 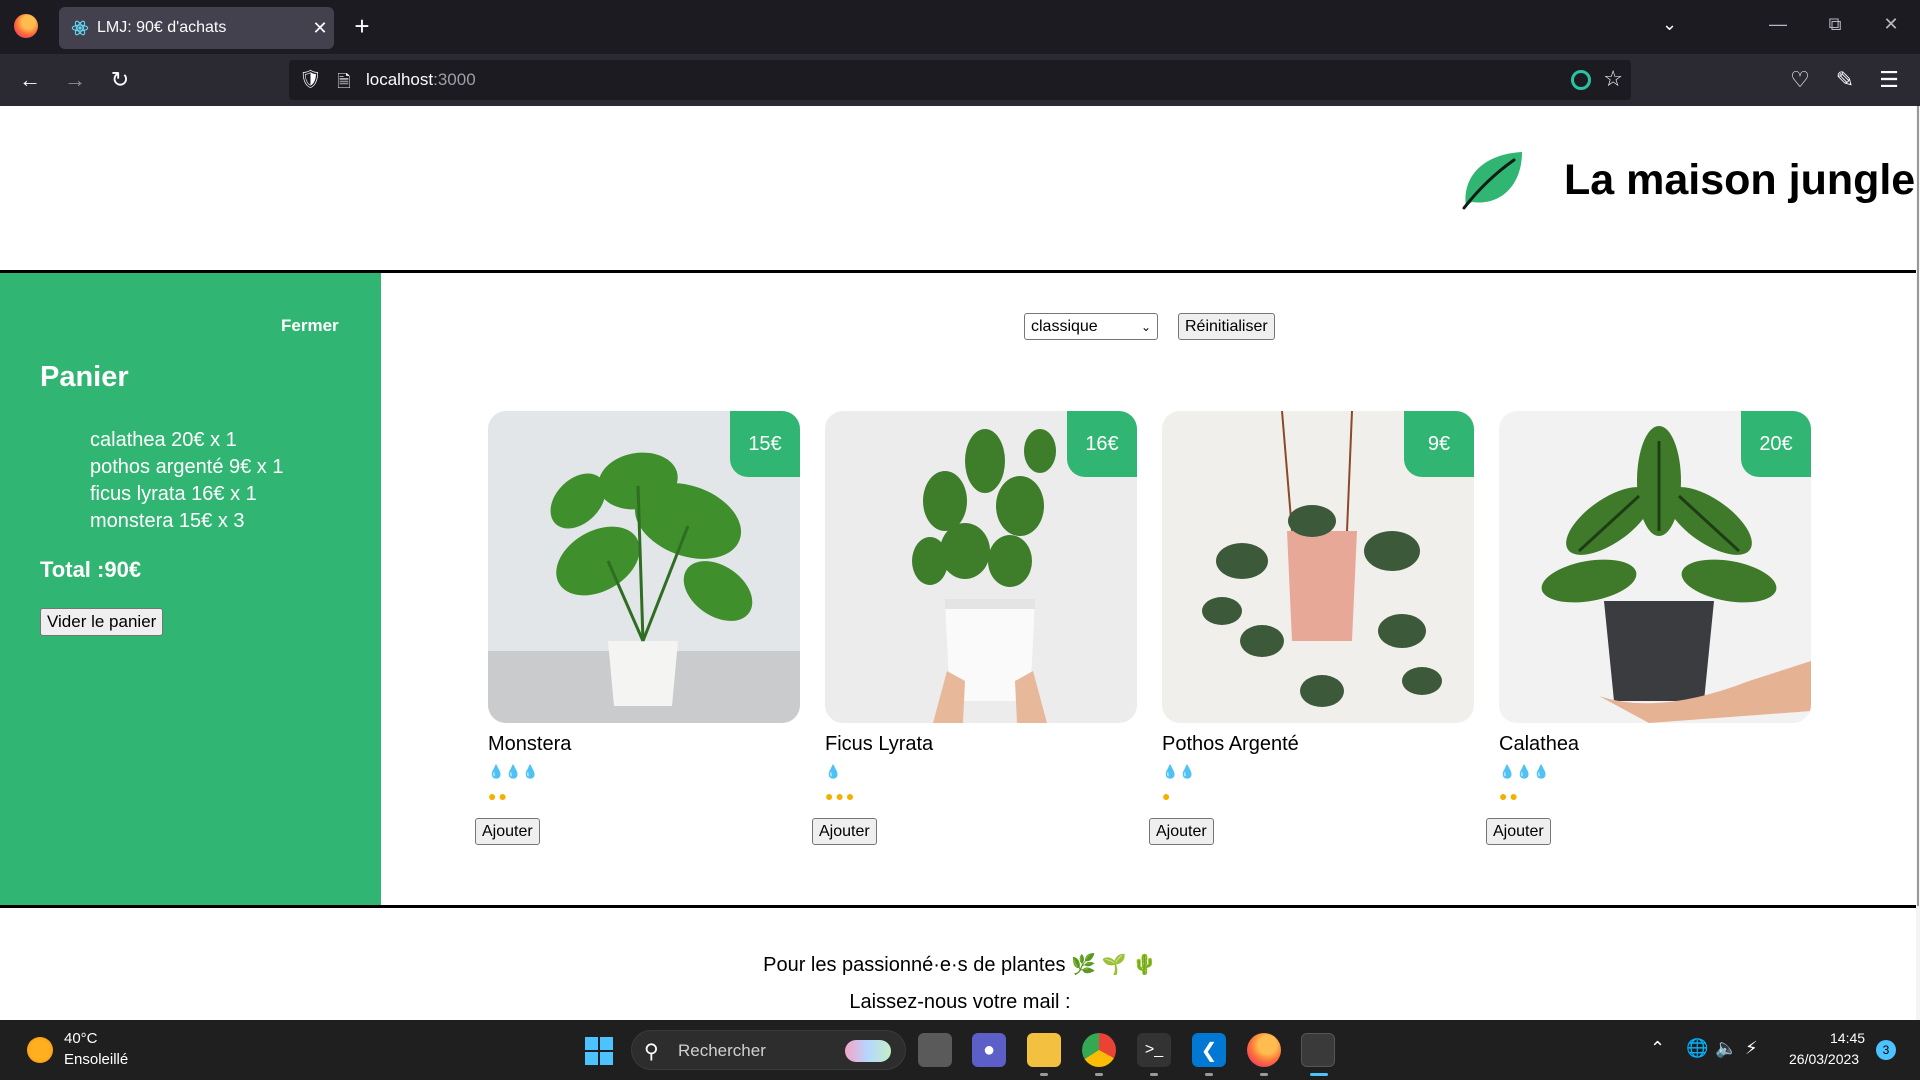 I want to click on category-select: classique ⌄, so click(x=1091, y=326).